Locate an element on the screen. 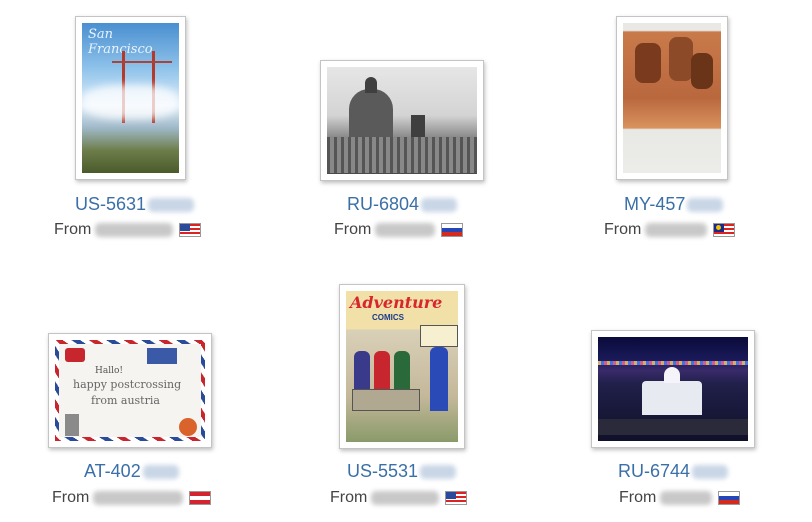  postcard-thumbnail: Adventure COMICS is located at coordinates (402, 366).